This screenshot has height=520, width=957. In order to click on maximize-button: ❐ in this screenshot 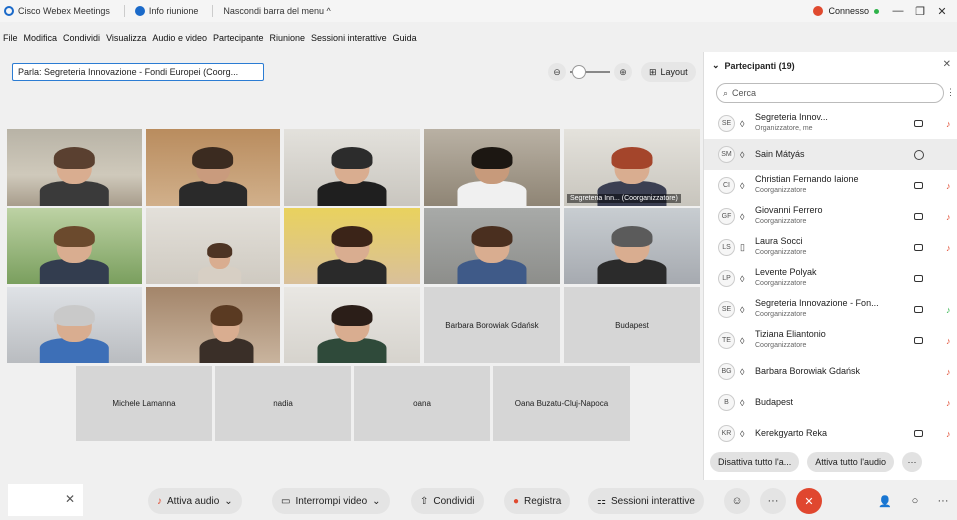, I will do `click(920, 11)`.